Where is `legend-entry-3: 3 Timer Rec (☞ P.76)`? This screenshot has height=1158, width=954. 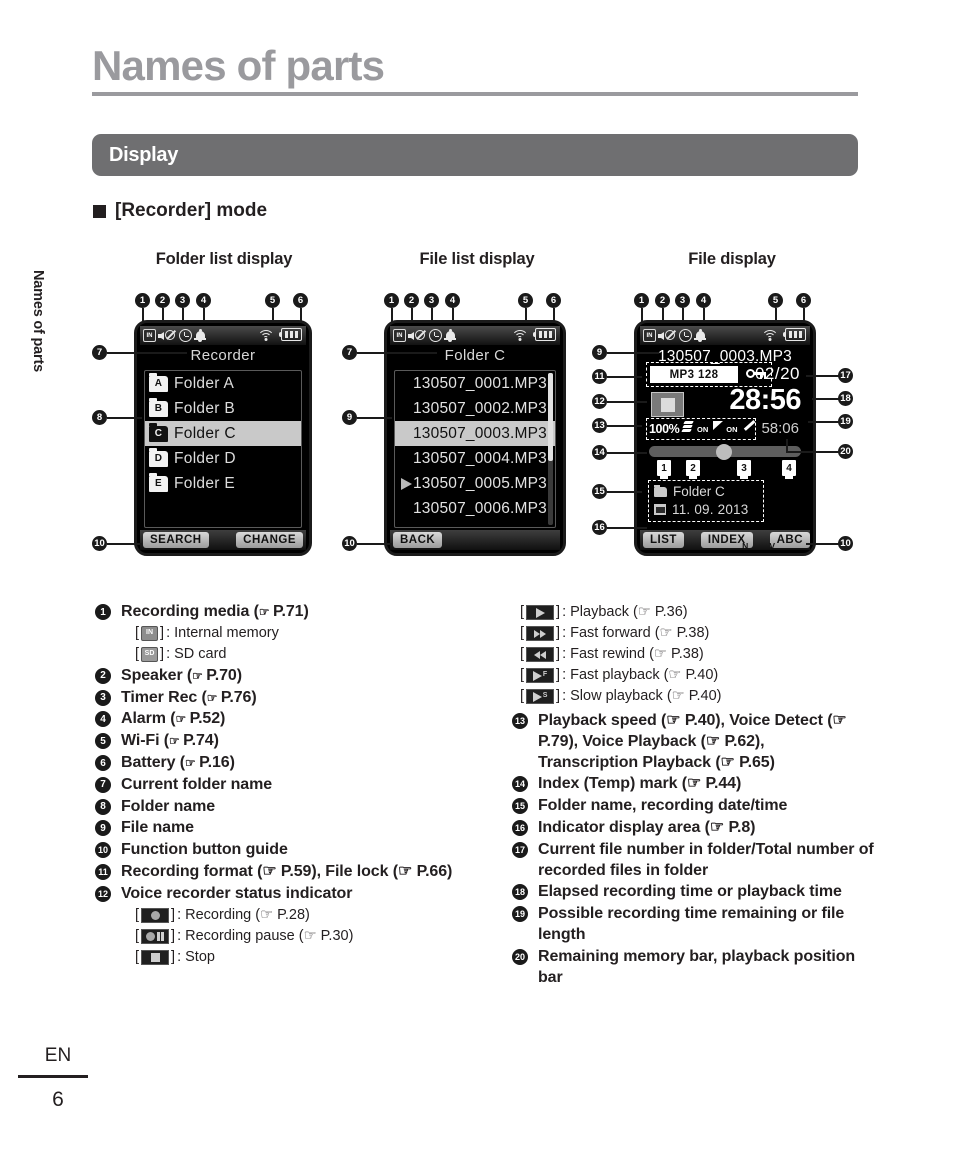 legend-entry-3: 3 Timer Rec (☞ P.76) is located at coordinates (295, 698).